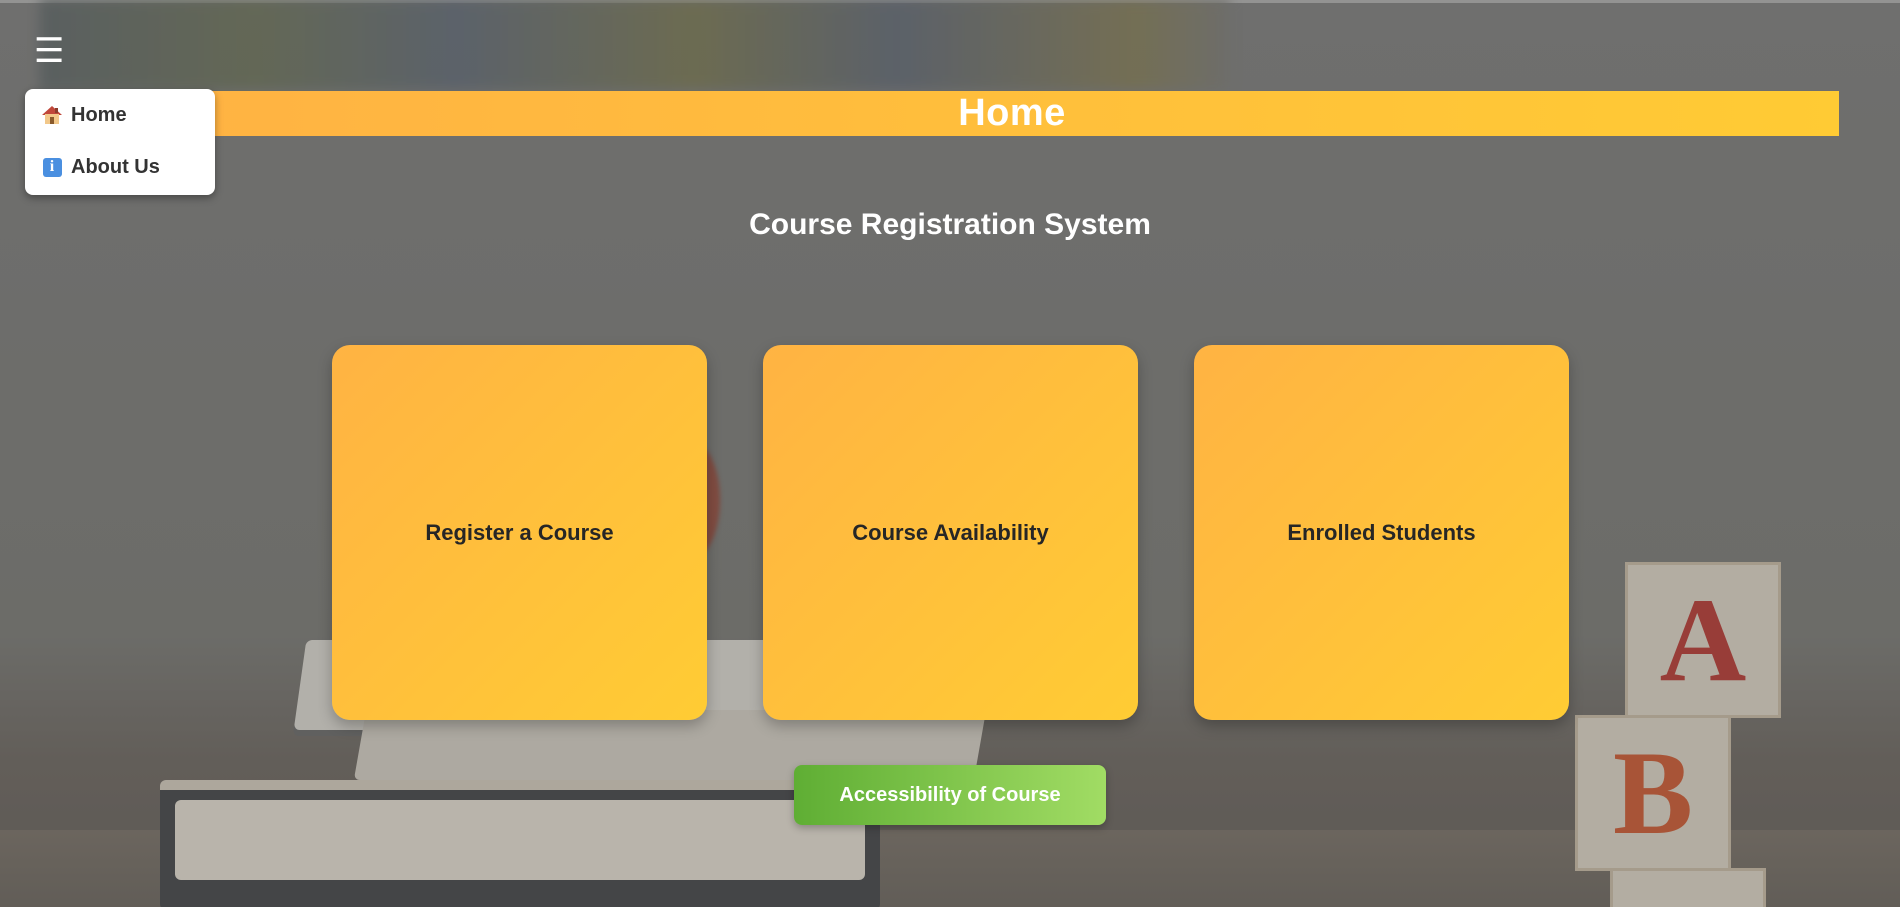 The width and height of the screenshot is (1900, 907). Describe the element at coordinates (950, 224) in the screenshot. I see `system-subtitle: Course Registration System` at that location.